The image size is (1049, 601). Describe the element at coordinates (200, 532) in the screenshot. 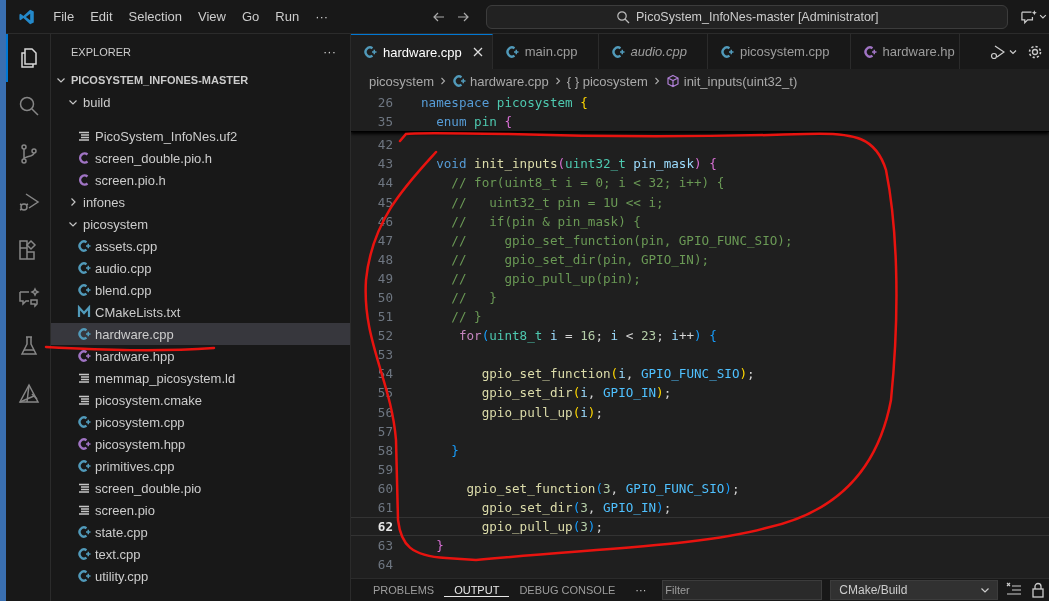

I see `explorer-entry: state.cpp` at that location.